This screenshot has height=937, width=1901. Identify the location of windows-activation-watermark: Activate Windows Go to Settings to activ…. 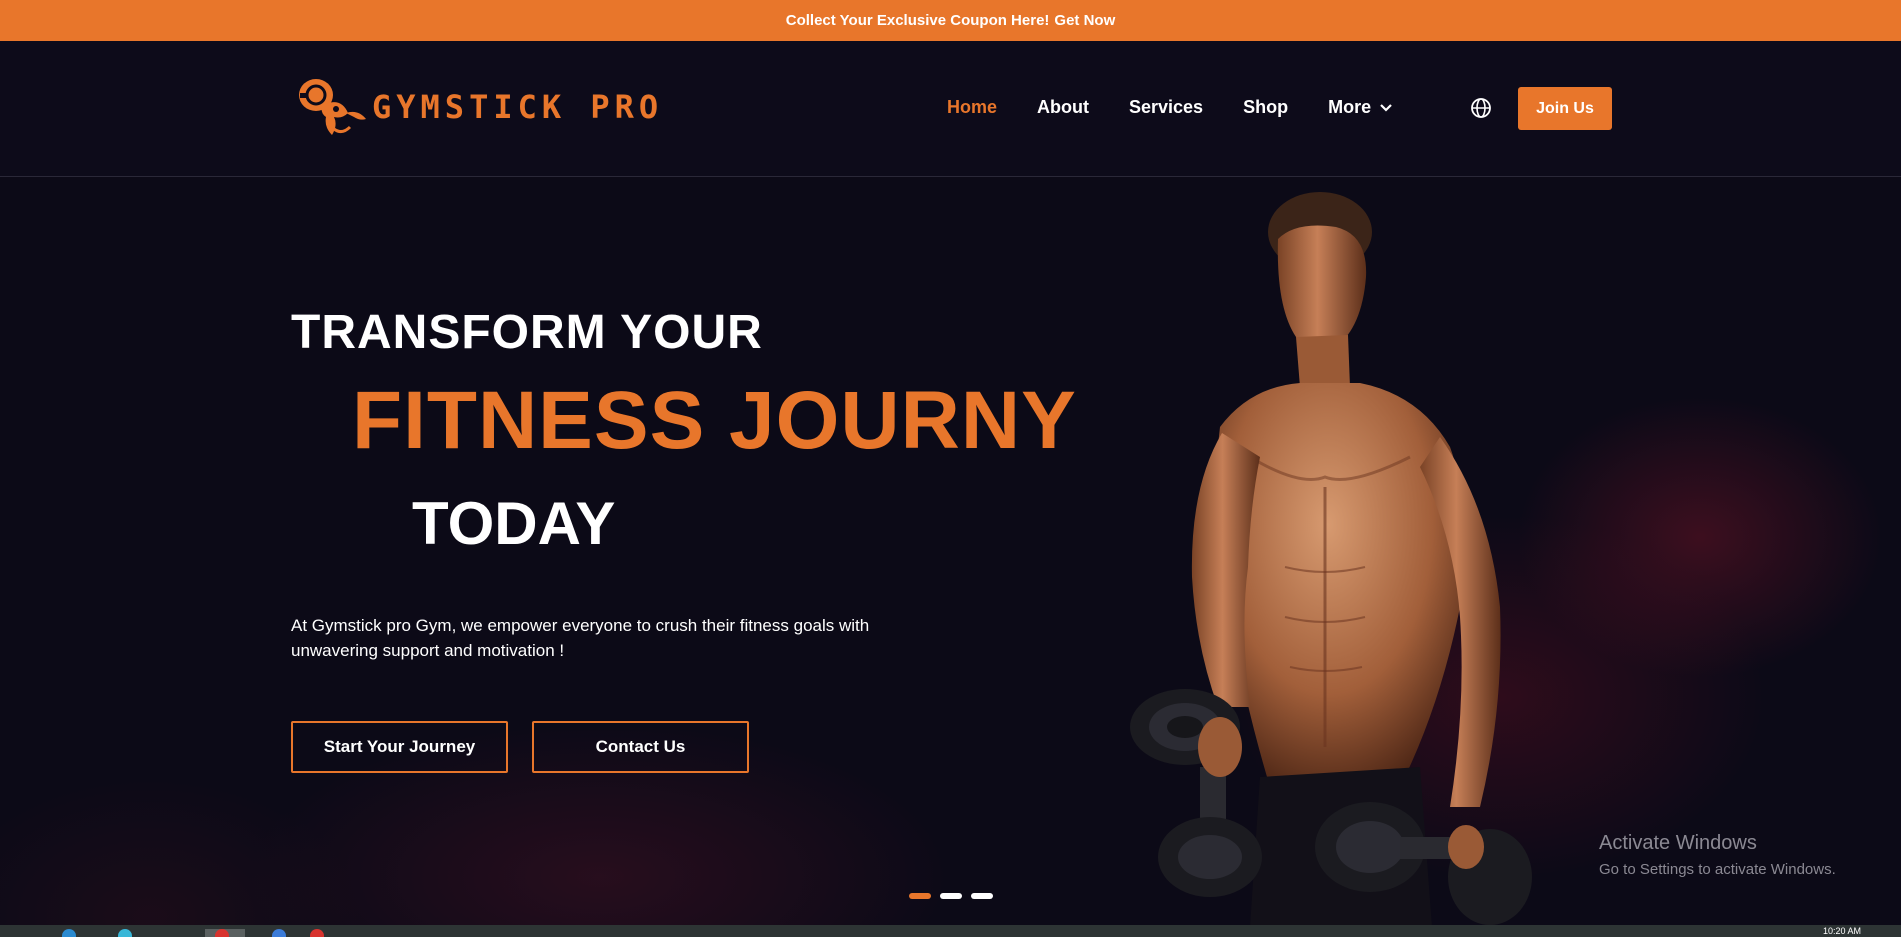
(1717, 855).